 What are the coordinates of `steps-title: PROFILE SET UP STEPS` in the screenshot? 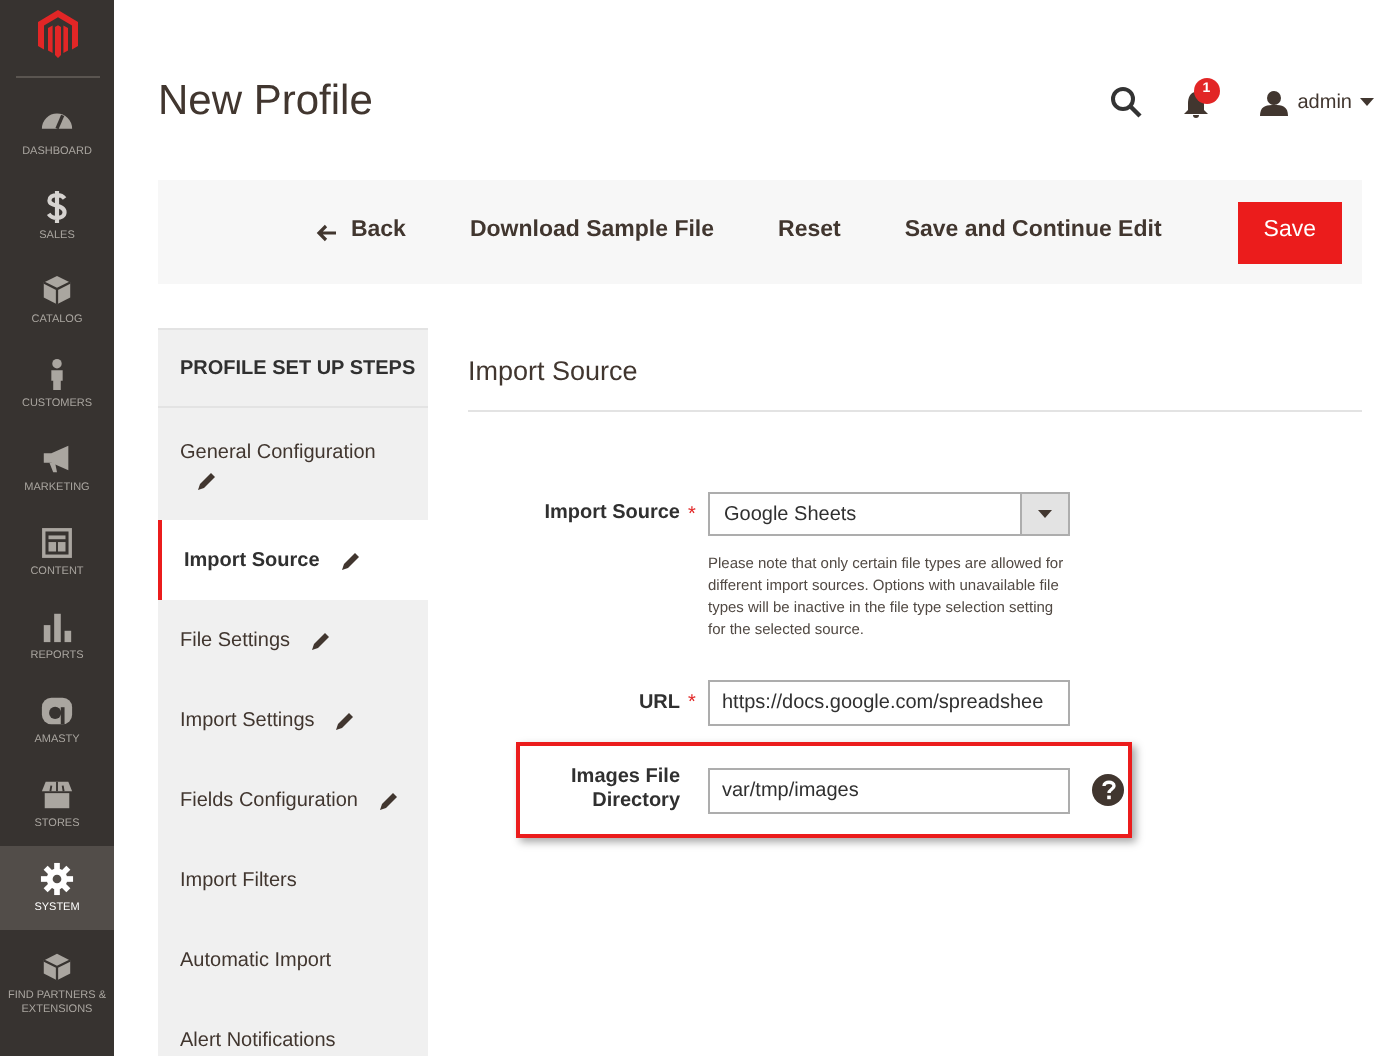 It's located at (293, 369).